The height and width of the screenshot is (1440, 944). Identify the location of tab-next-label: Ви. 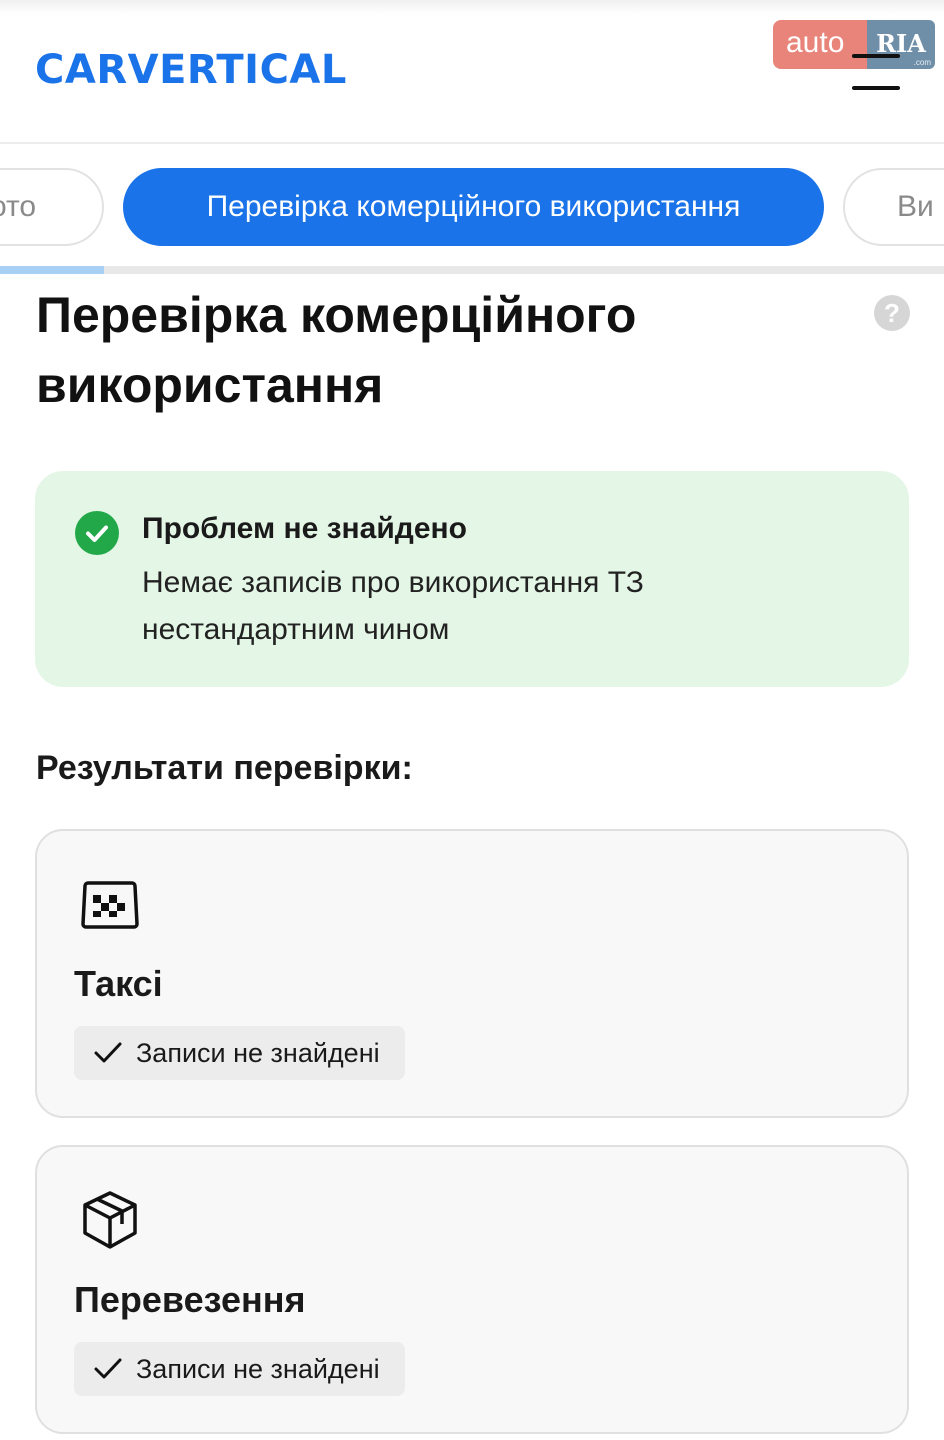
(915, 206).